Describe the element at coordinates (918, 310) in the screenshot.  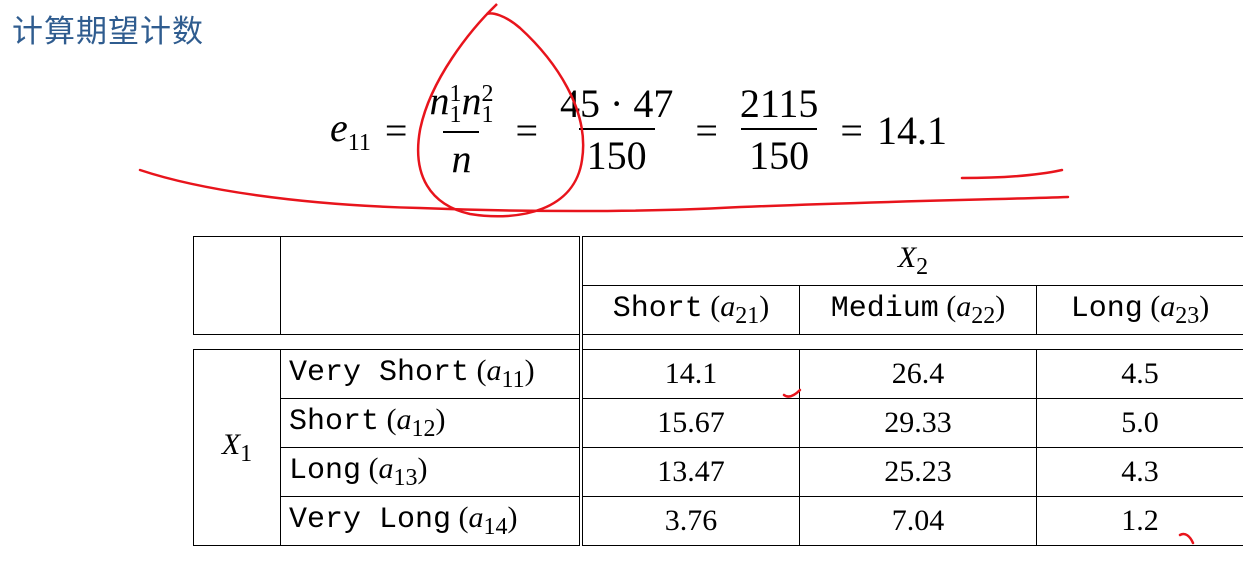
I see `column-header: Medium (a22)` at that location.